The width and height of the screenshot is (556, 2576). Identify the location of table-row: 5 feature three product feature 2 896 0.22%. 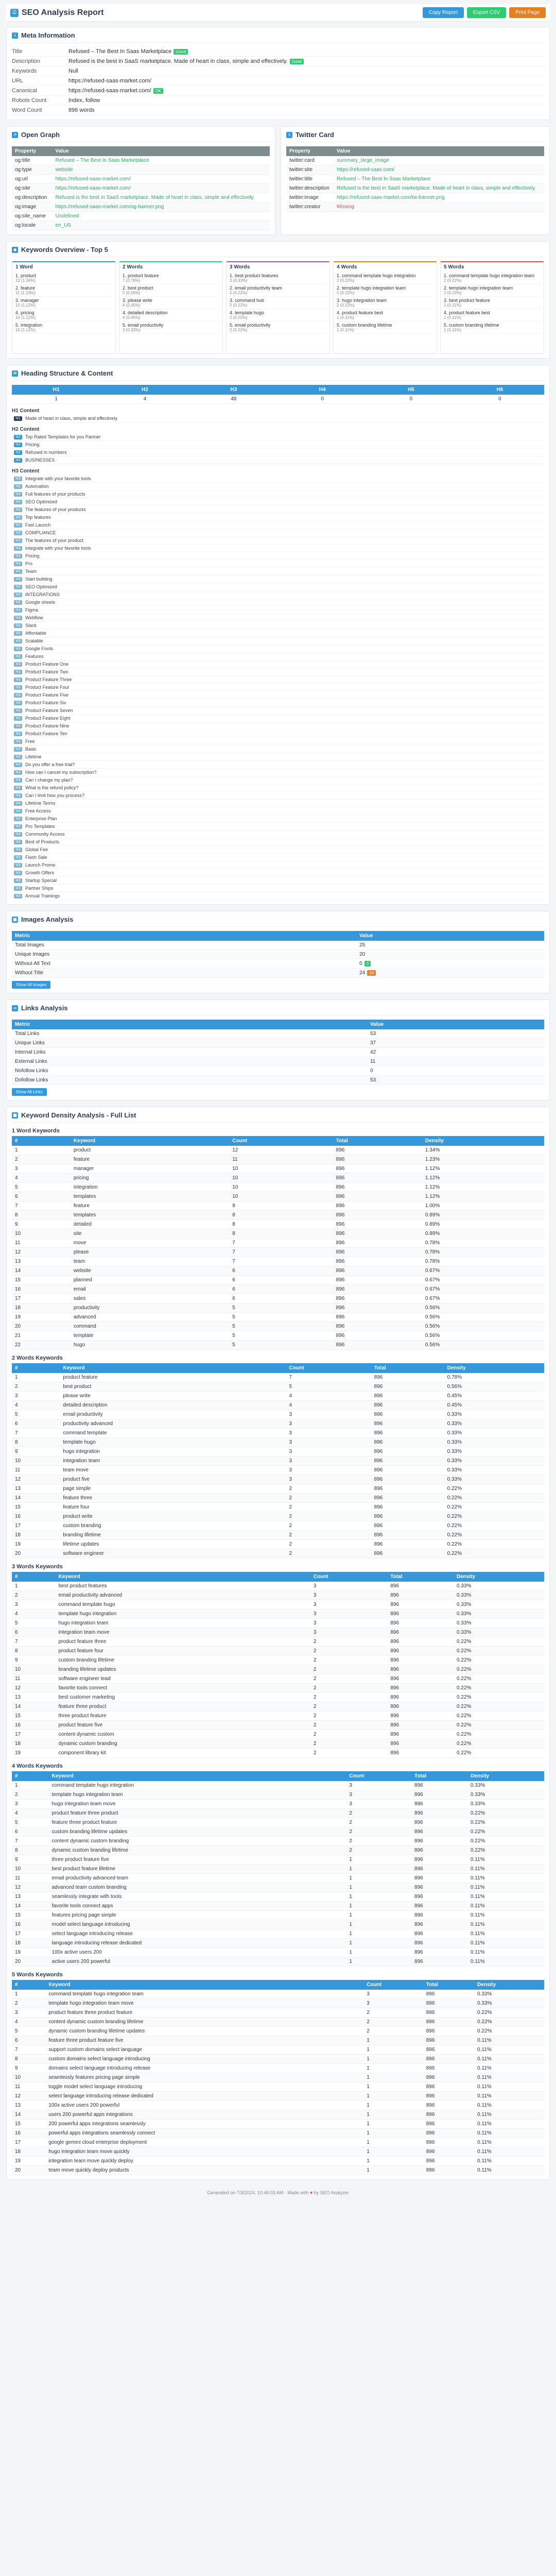
(278, 1822).